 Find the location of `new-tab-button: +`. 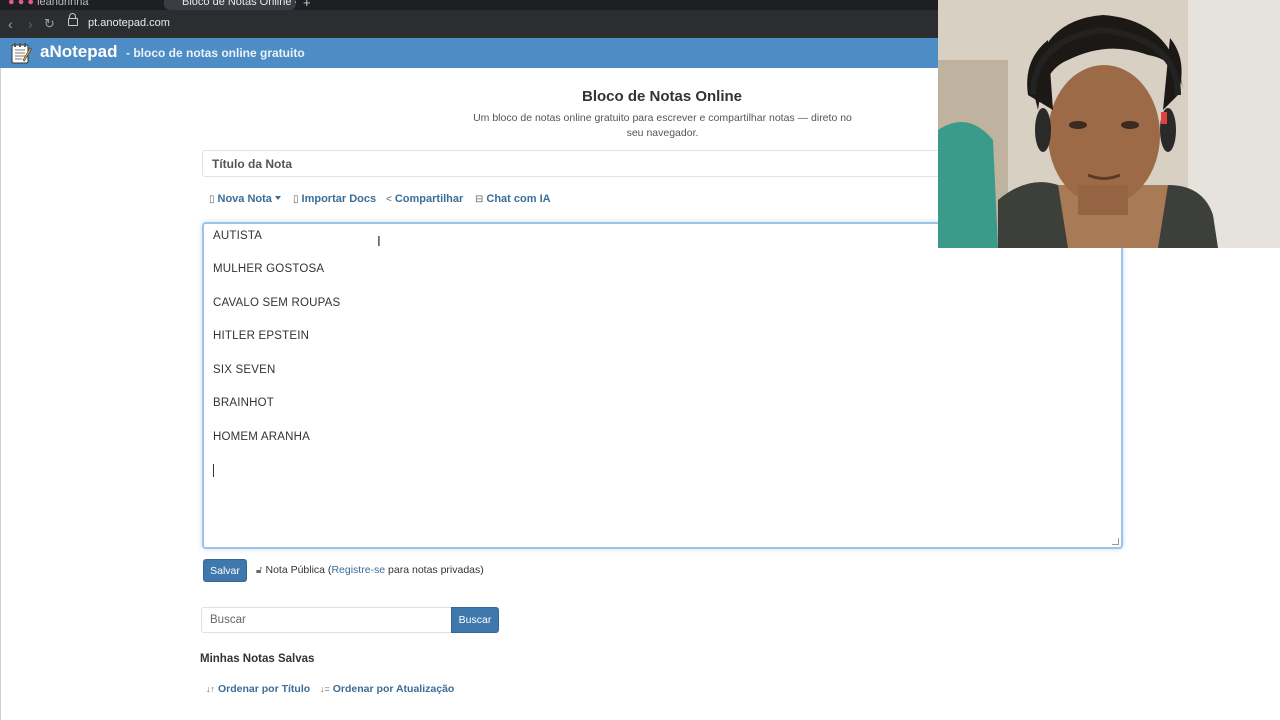

new-tab-button: + is located at coordinates (307, 5).